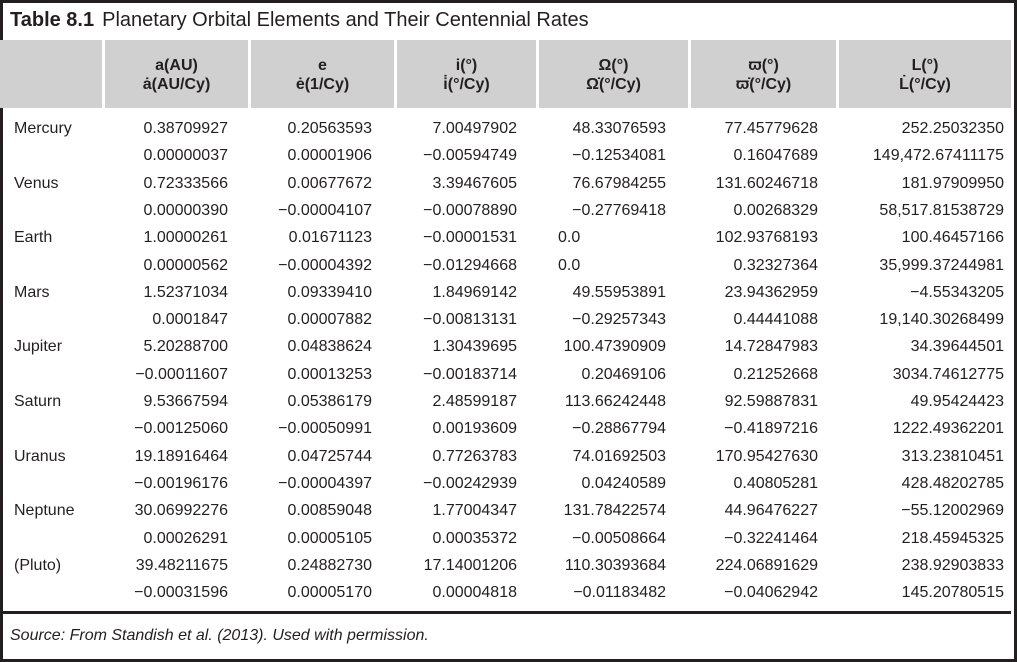  Describe the element at coordinates (43, 128) in the screenshot. I see `planet-name: Mercury` at that location.